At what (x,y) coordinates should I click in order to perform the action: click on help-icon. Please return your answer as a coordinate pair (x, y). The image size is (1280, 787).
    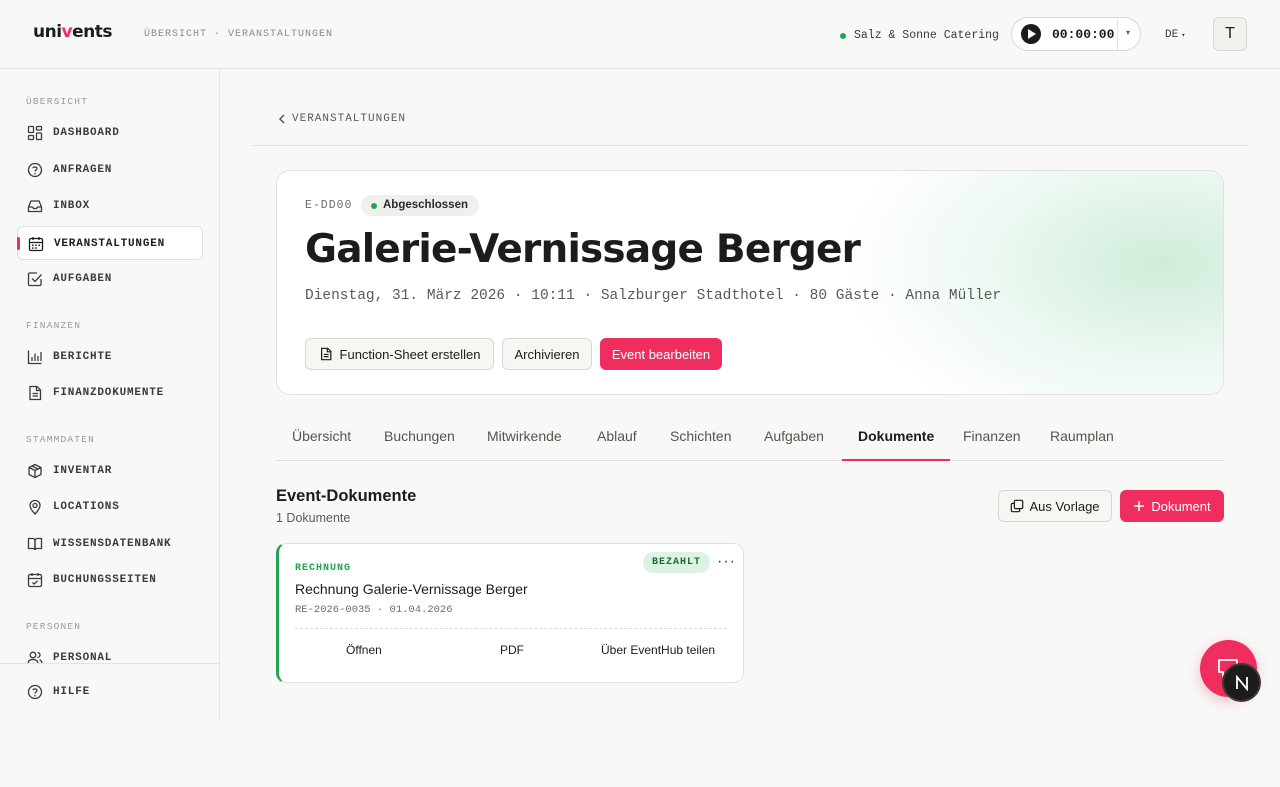
    Looking at the image, I should click on (35, 692).